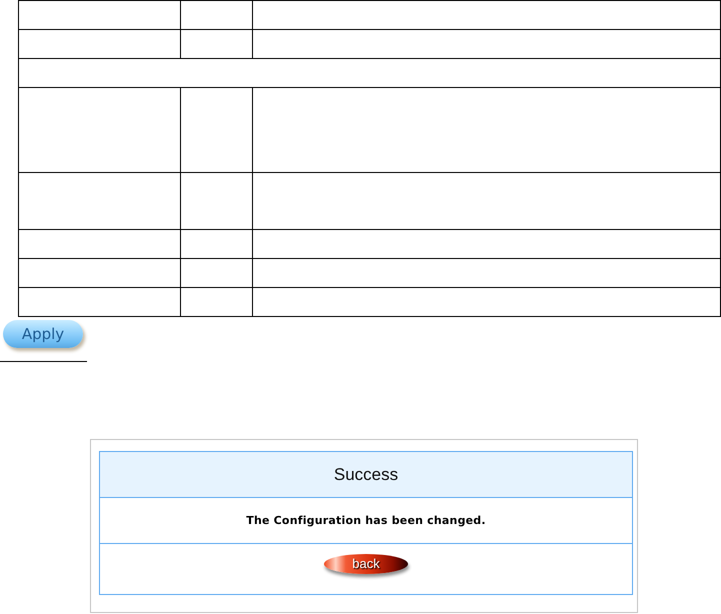 The image size is (721, 614). I want to click on apply-button: Apply, so click(43, 334).